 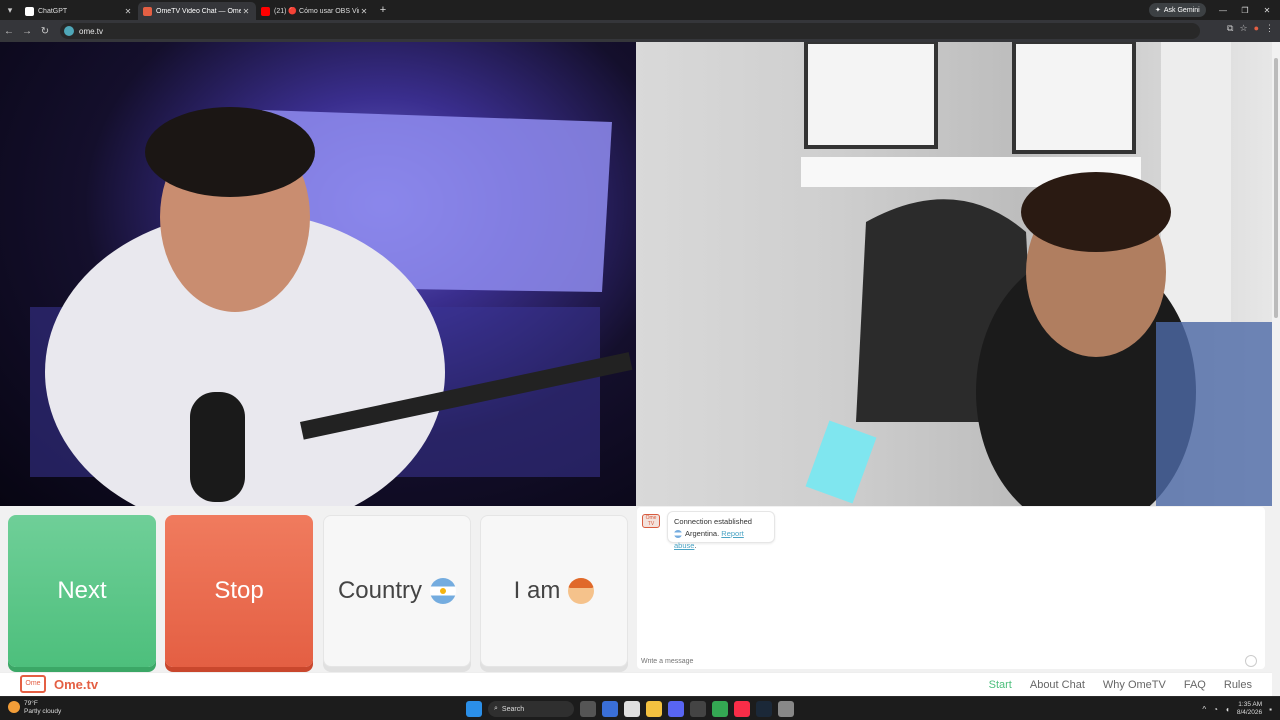 I want to click on tab-title: (21) 🔴 Cómo usar OBS Virtual, so click(x=316, y=11).